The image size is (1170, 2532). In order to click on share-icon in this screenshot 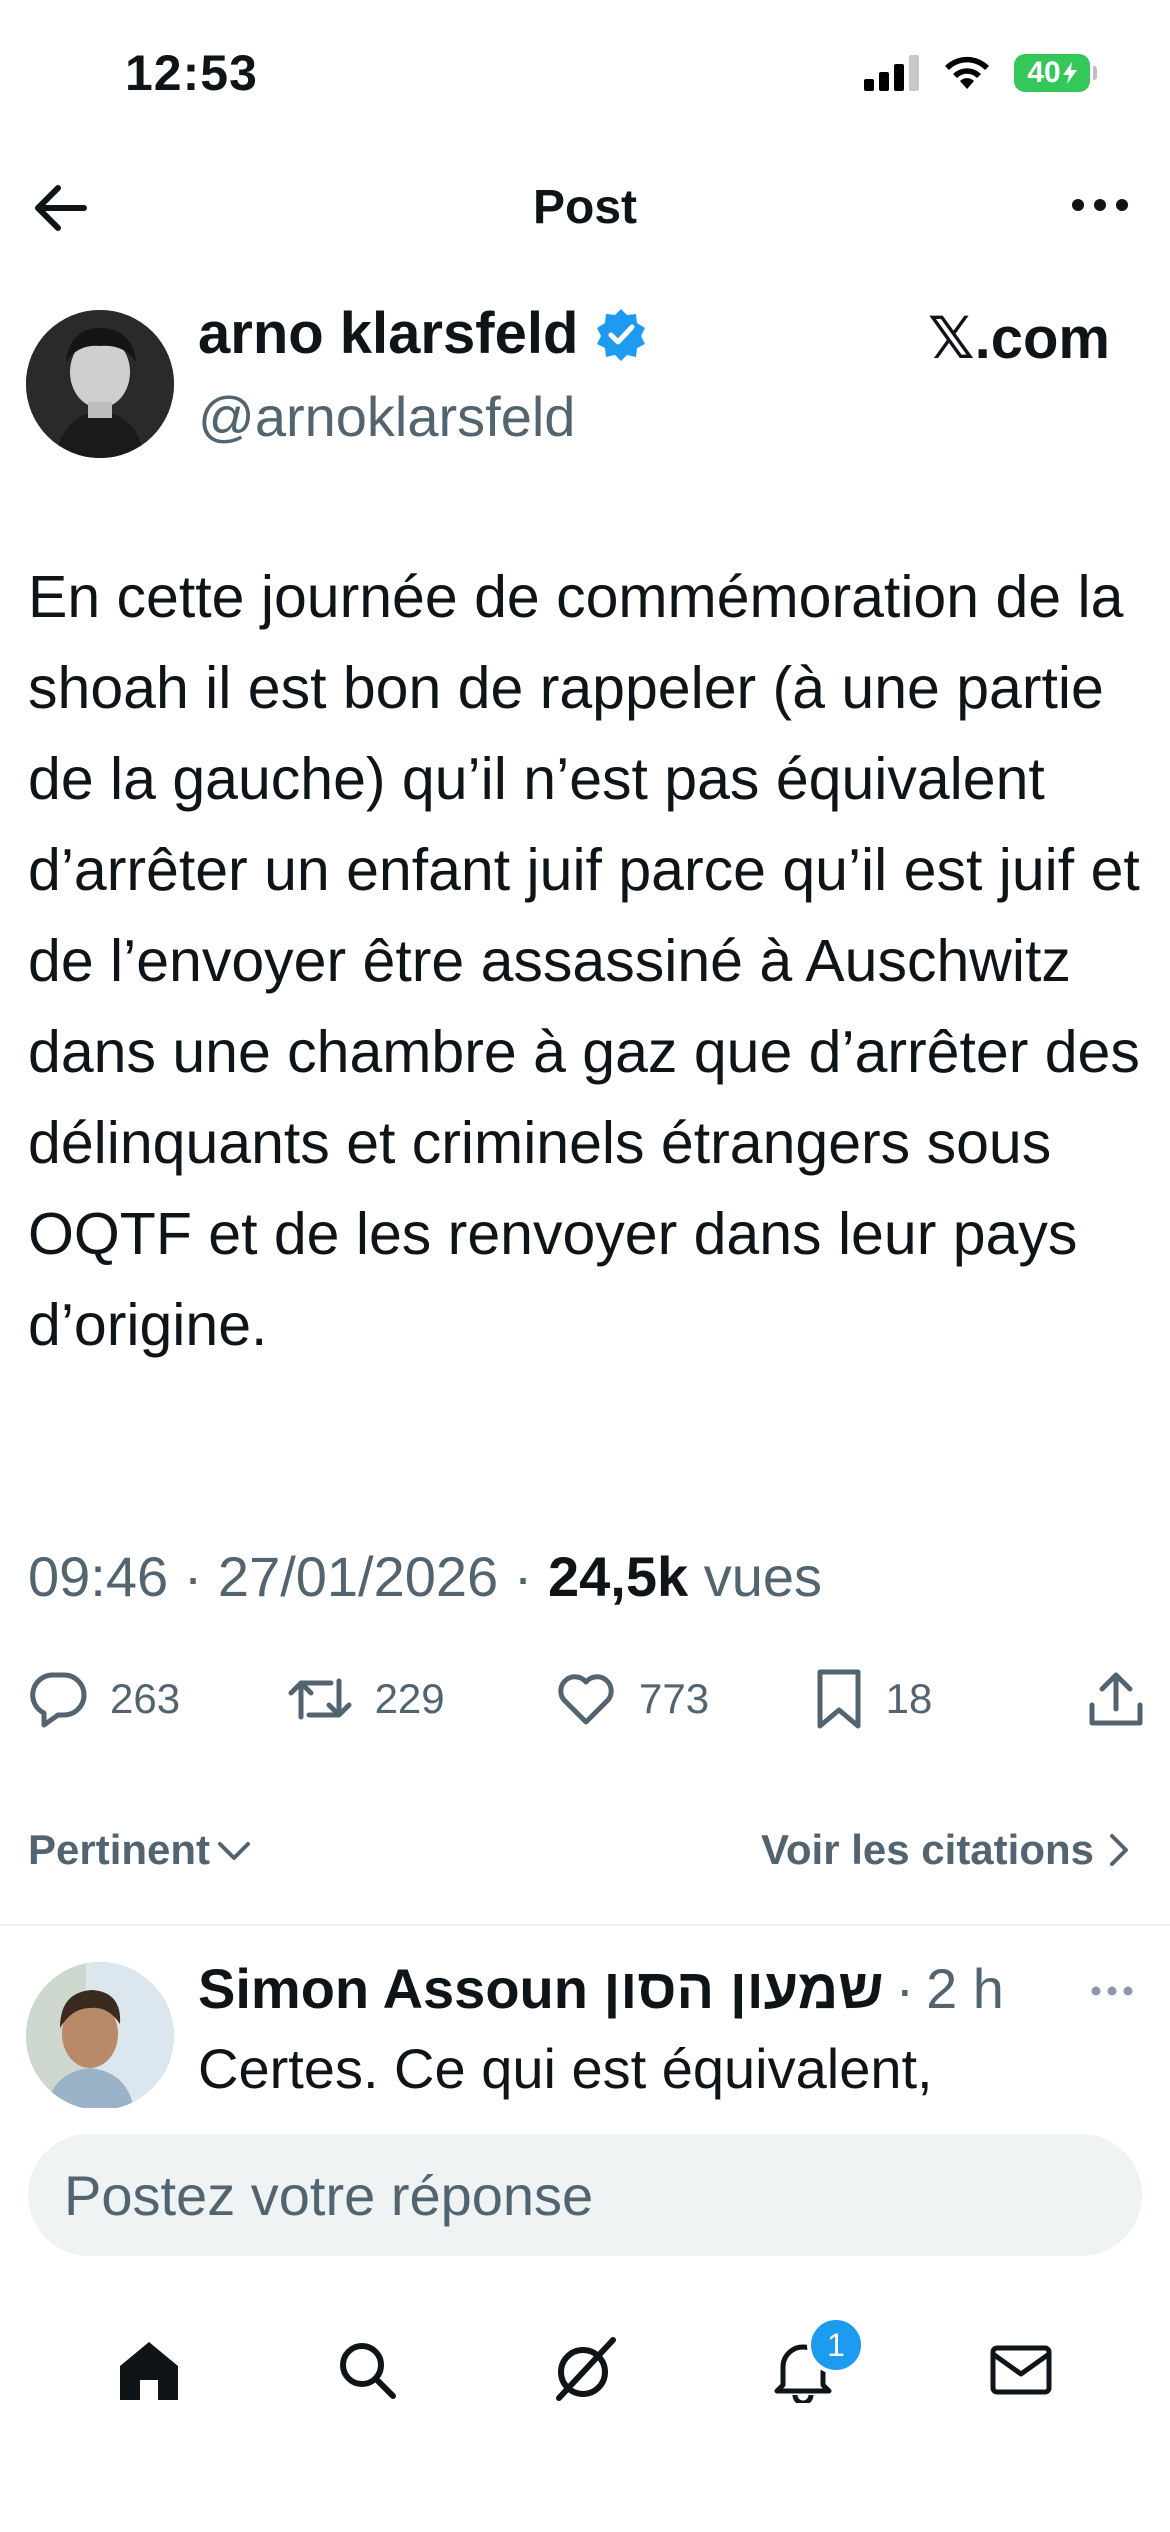, I will do `click(1116, 1699)`.